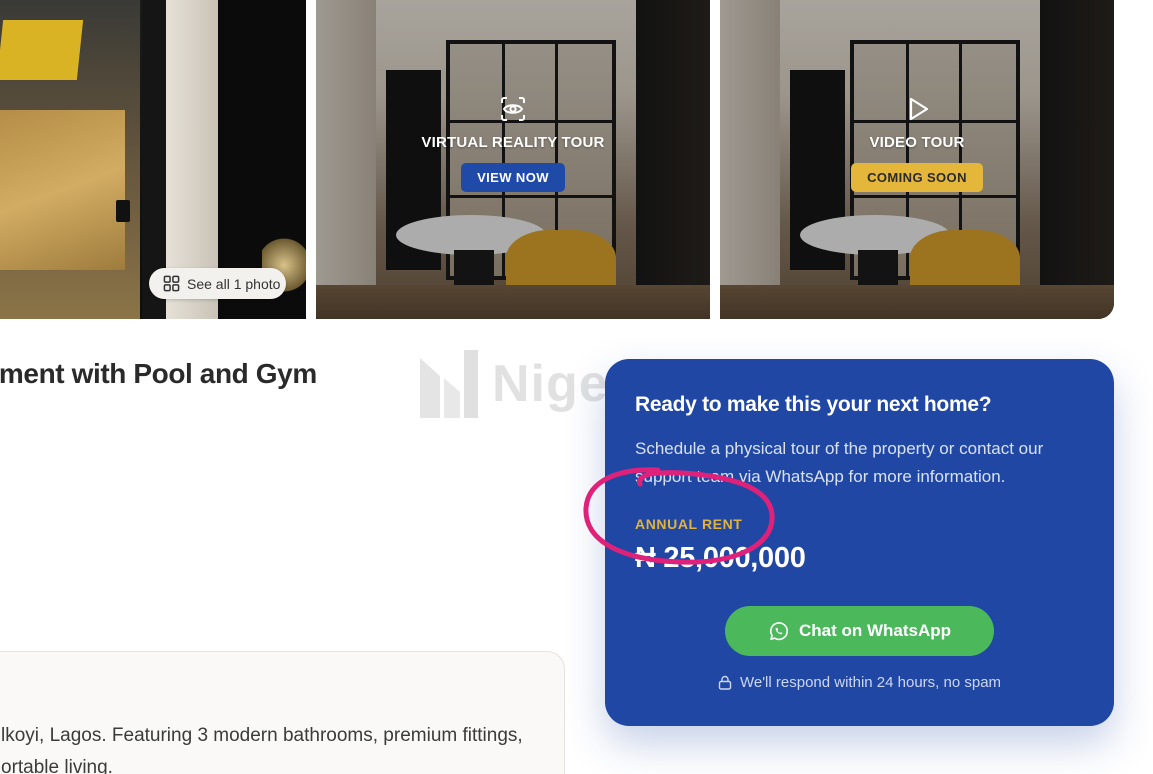  I want to click on chat-on-whatsapp-button: Chat on WhatsApp, so click(859, 631).